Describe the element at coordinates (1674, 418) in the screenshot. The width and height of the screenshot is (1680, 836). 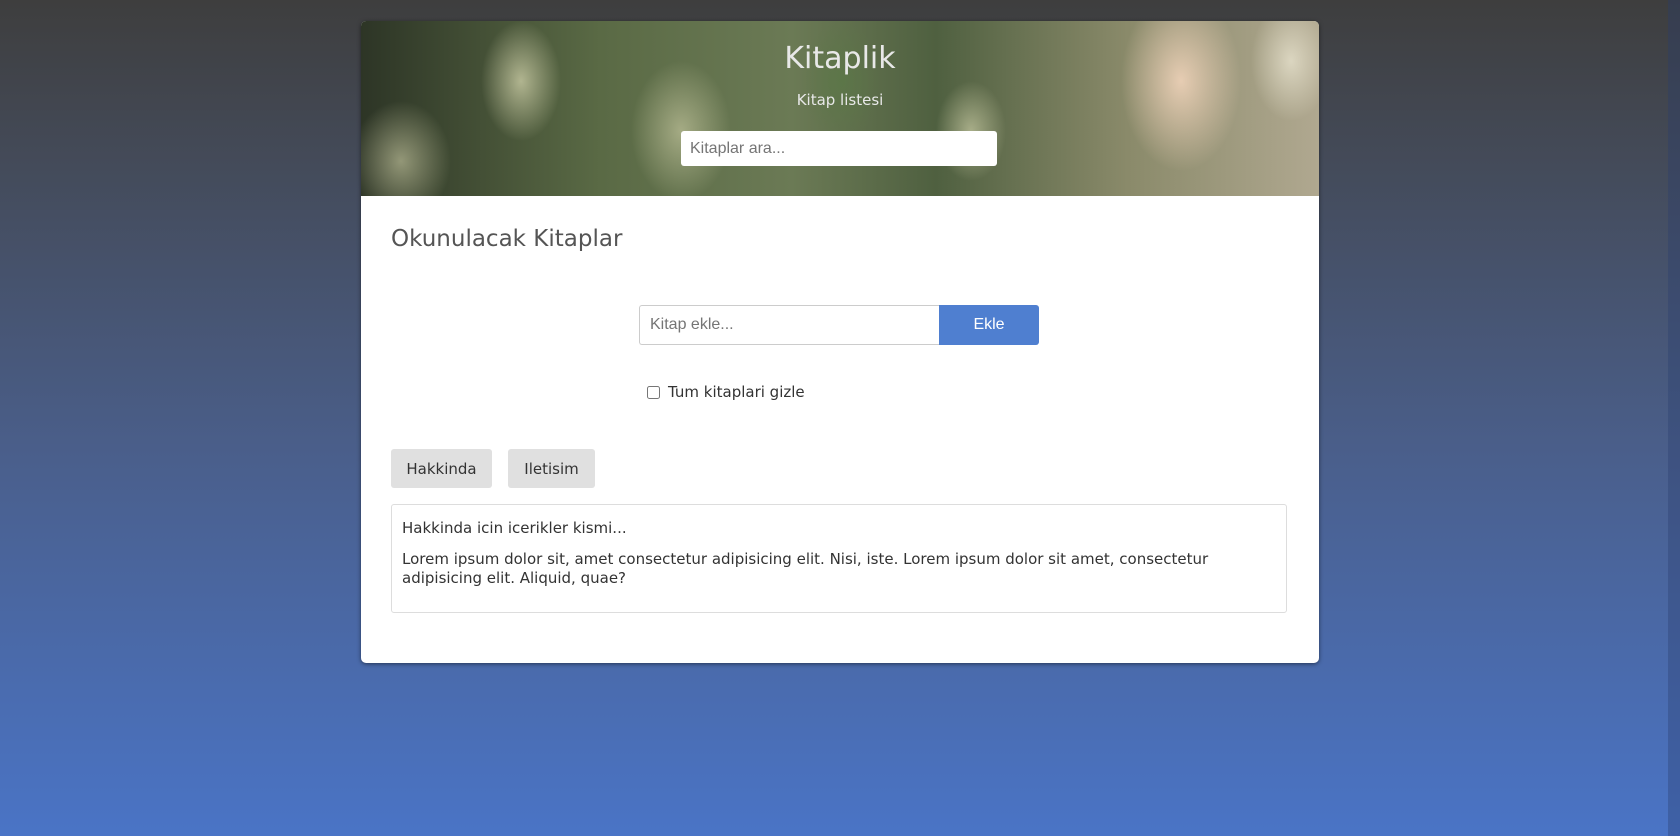
I see `scrollbar-strip` at that location.